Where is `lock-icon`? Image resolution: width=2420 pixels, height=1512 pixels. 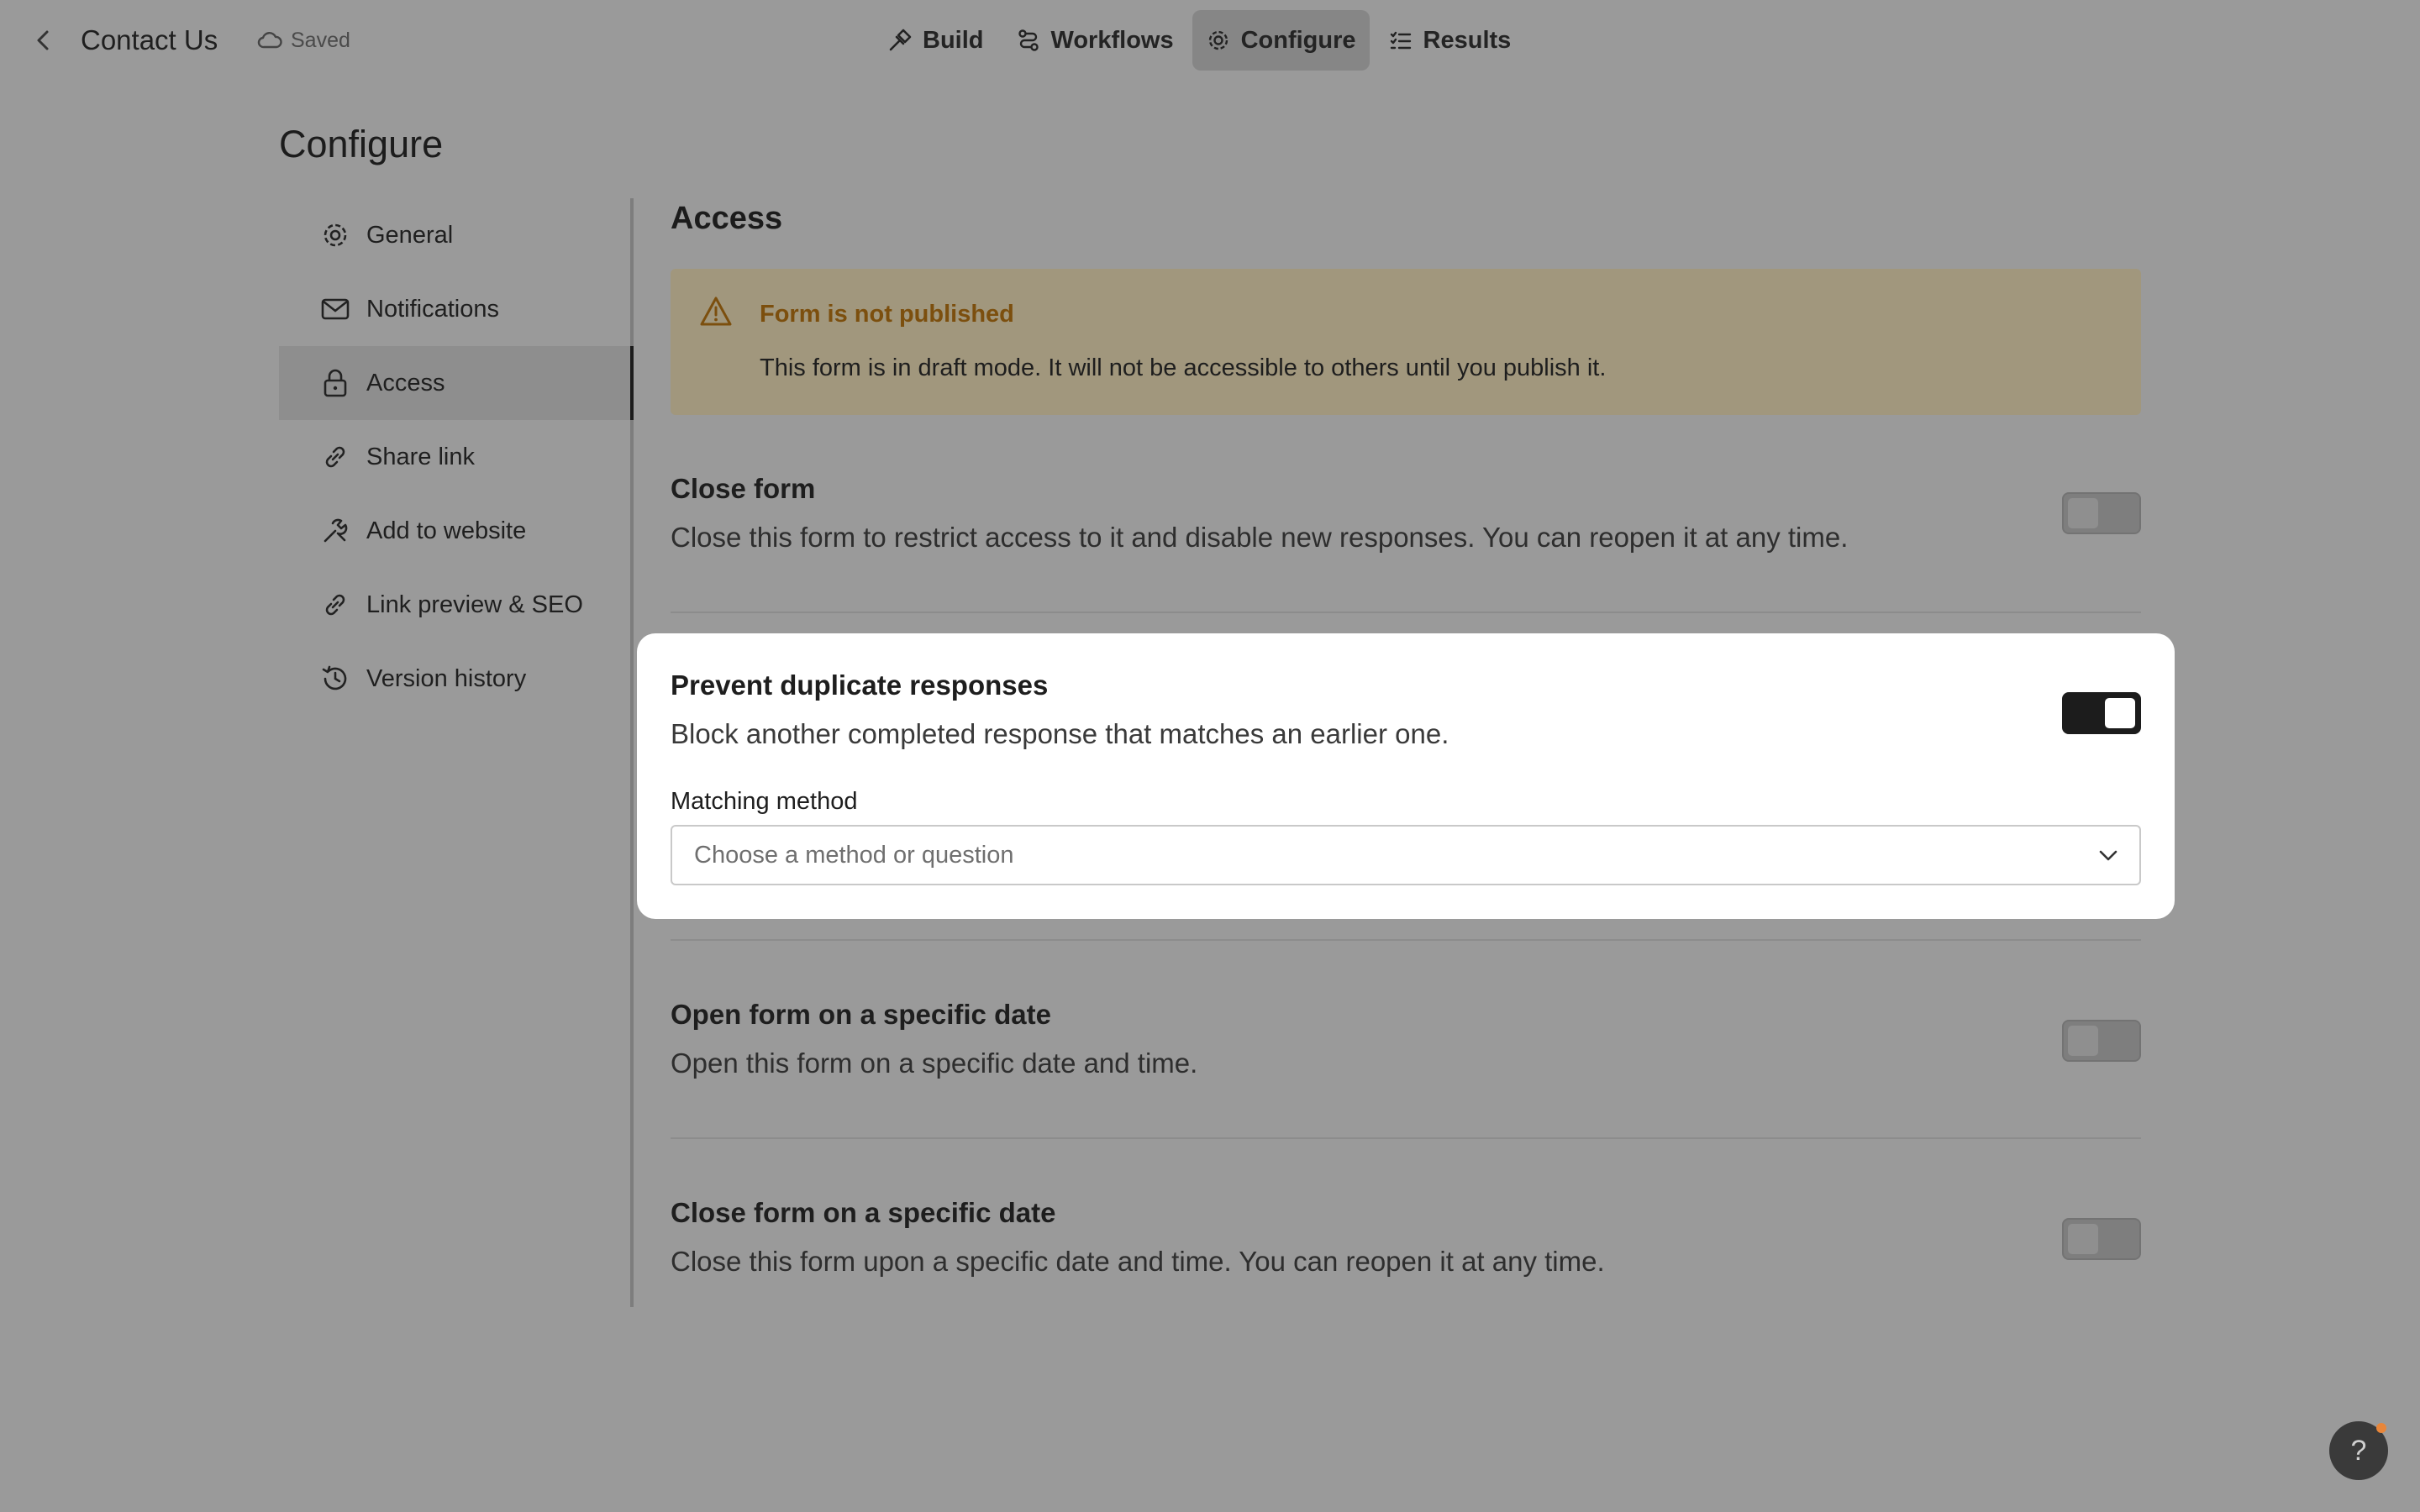 lock-icon is located at coordinates (335, 383).